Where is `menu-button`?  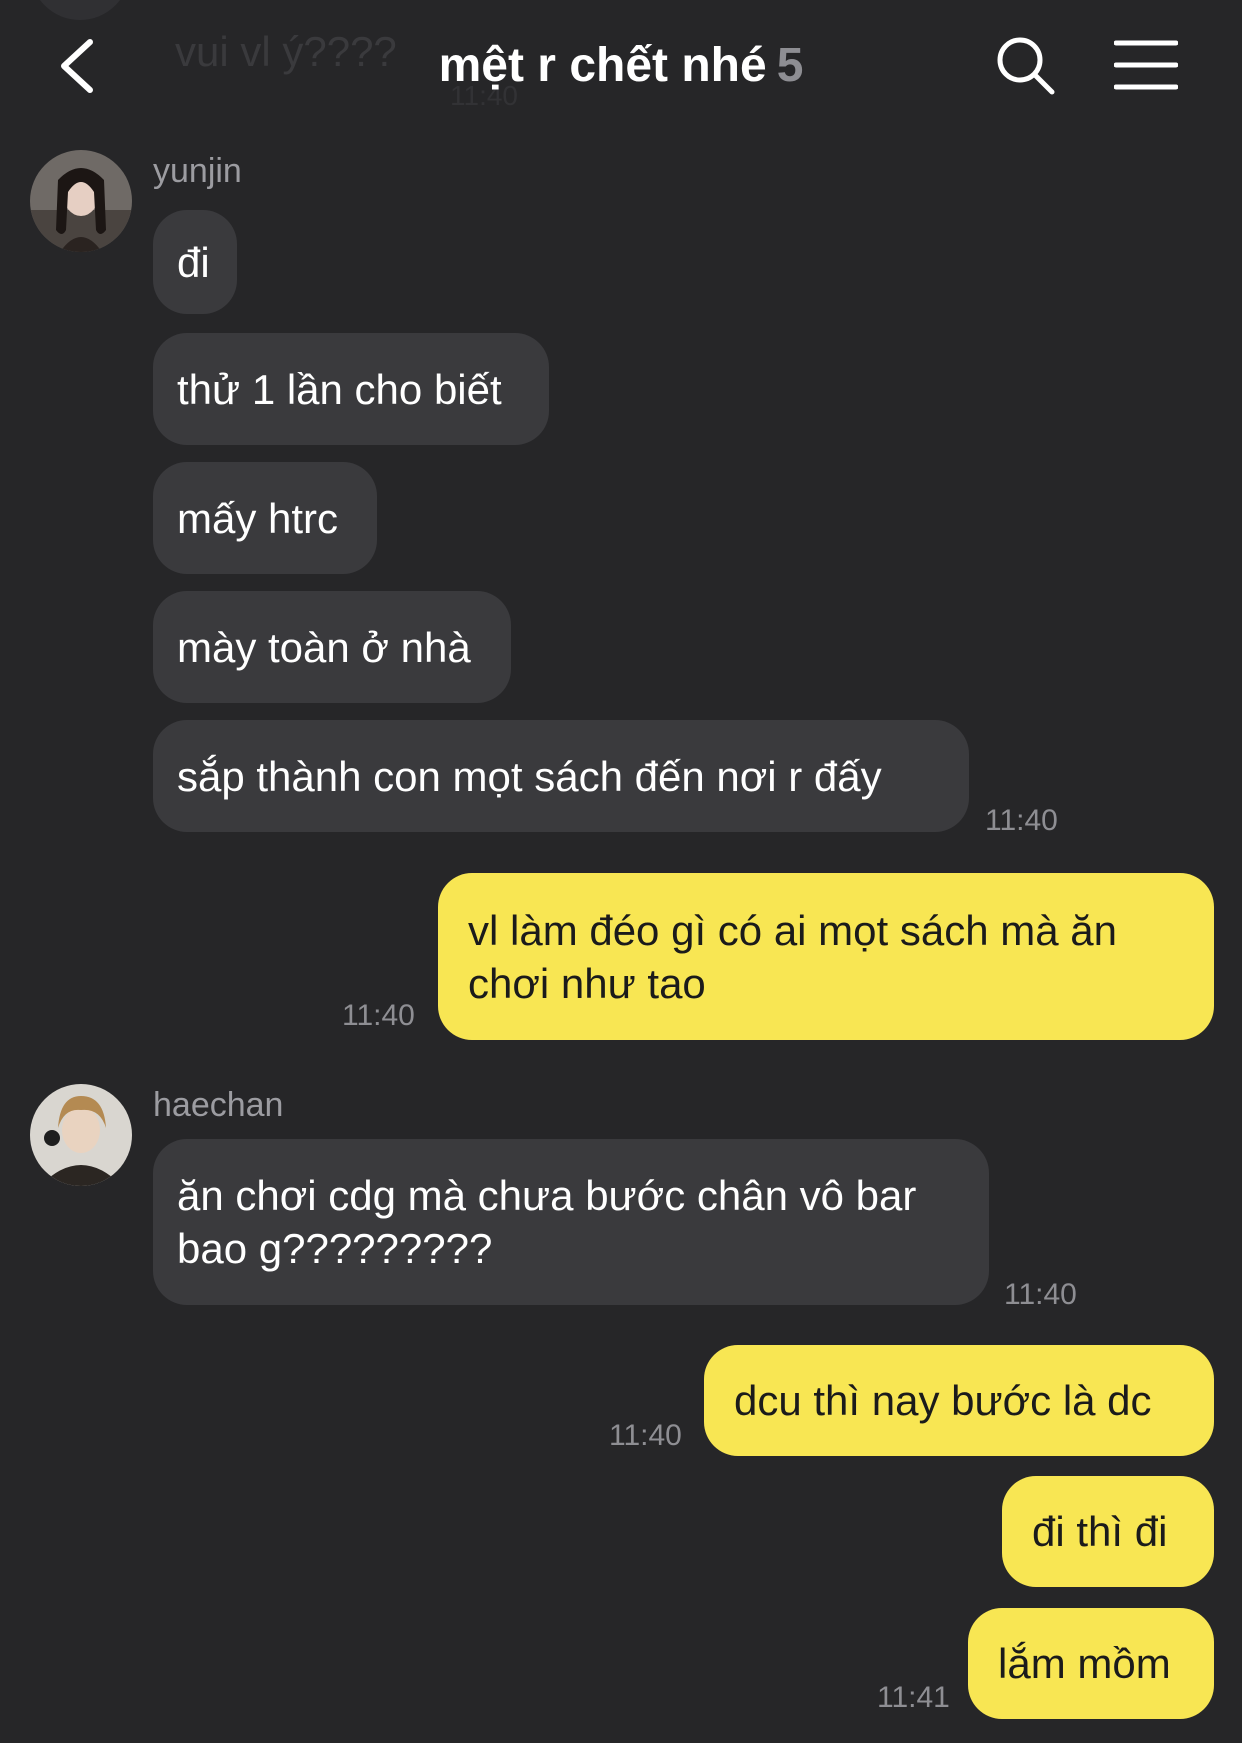 menu-button is located at coordinates (1146, 66).